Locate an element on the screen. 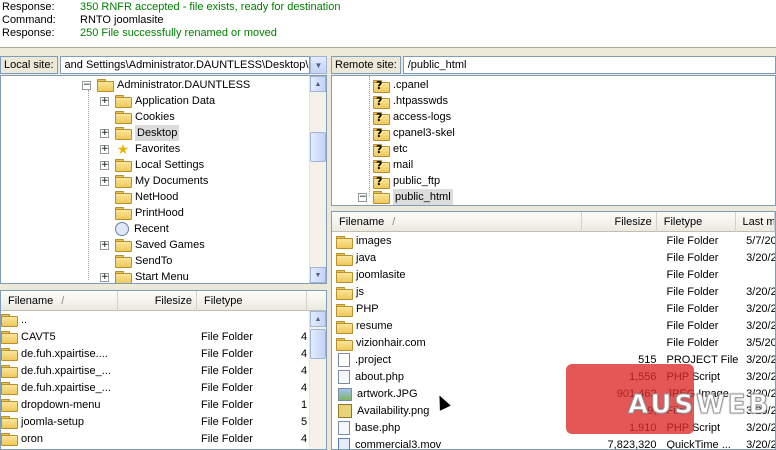 This screenshot has height=450, width=776. filename-text: resume is located at coordinates (374, 326).